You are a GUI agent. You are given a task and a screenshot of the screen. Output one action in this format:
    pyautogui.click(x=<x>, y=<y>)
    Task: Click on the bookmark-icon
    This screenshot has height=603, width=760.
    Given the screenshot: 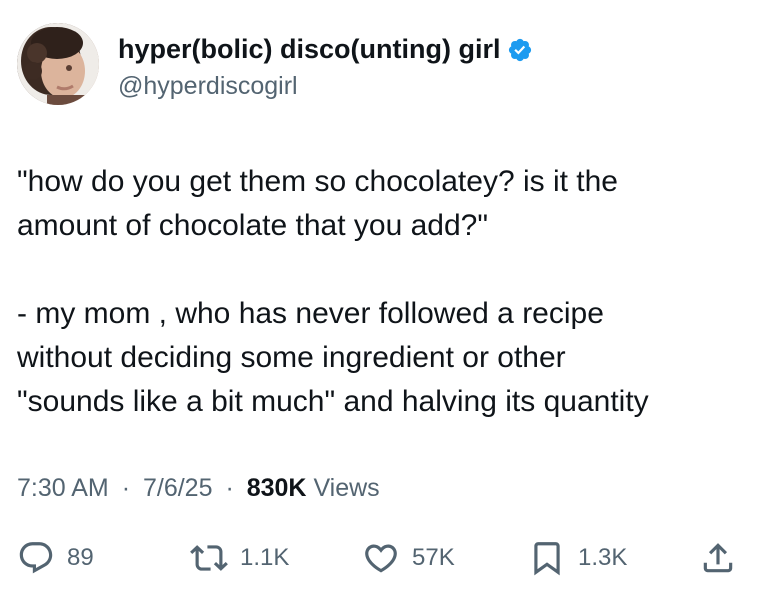 What is the action you would take?
    pyautogui.click(x=547, y=559)
    